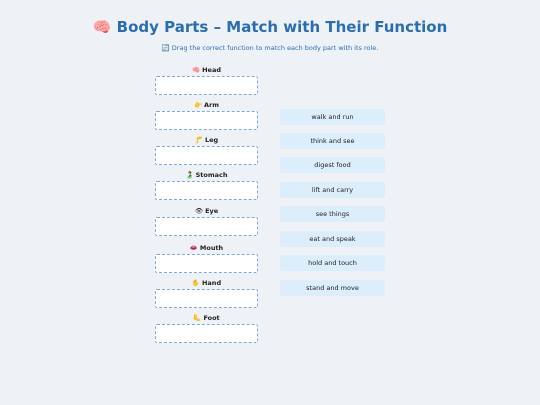  What do you see at coordinates (198, 140) in the screenshot?
I see `leg-icon: 🦵` at bounding box center [198, 140].